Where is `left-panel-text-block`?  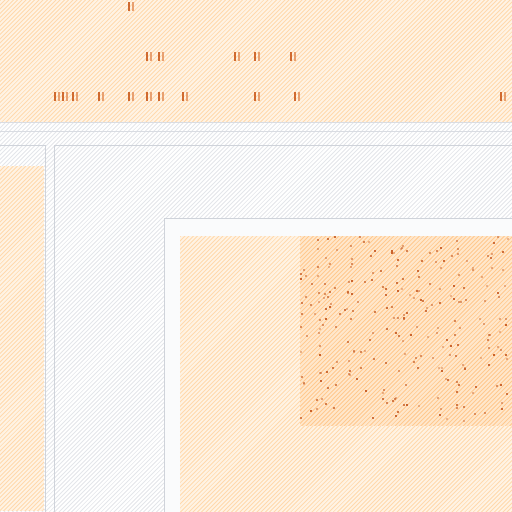 left-panel-text-block is located at coordinates (22, 338).